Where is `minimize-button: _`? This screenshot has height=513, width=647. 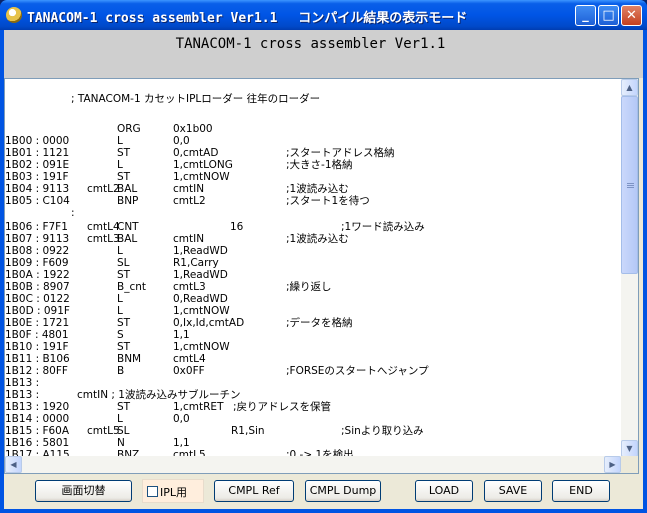
minimize-button: _ is located at coordinates (585, 15).